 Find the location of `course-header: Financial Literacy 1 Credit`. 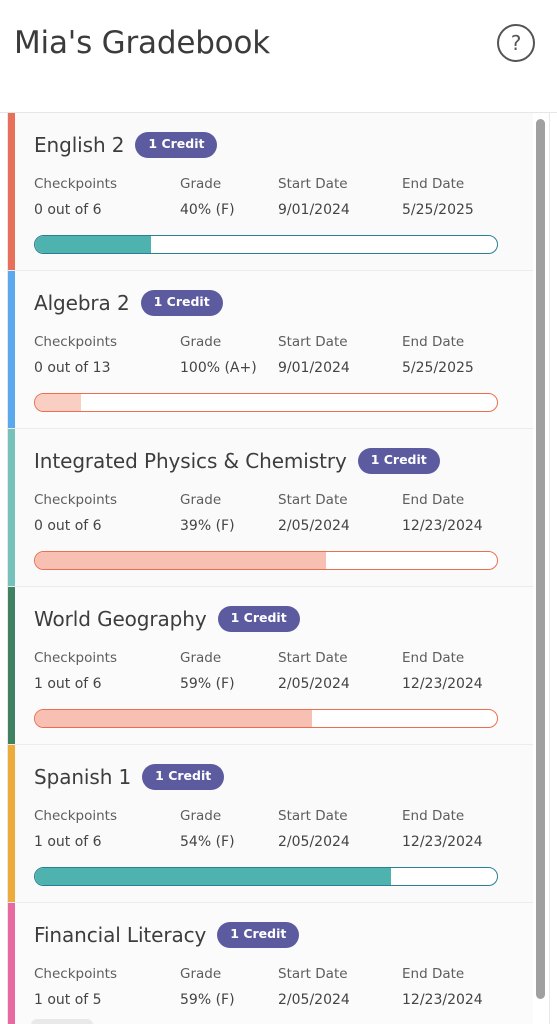

course-header: Financial Literacy 1 Credit is located at coordinates (280, 935).